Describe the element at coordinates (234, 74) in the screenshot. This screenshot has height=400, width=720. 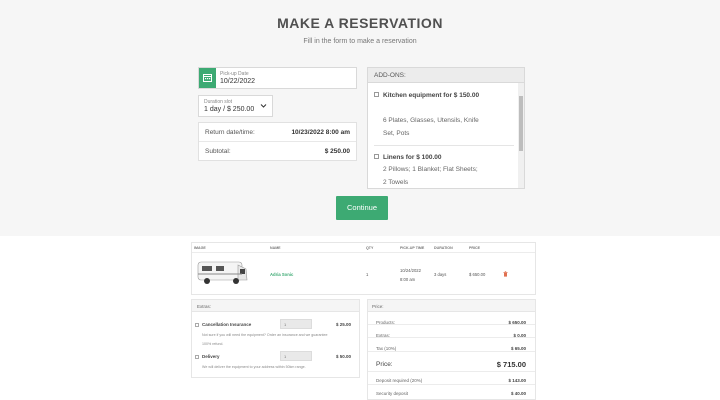
I see `pickup-date-label: Pick-up Date` at that location.